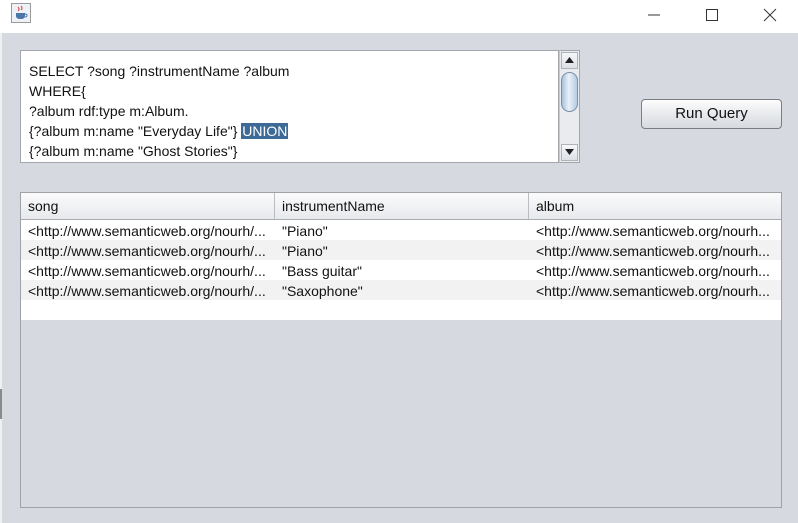  What do you see at coordinates (655, 206) in the screenshot?
I see `column-header-album: album` at bounding box center [655, 206].